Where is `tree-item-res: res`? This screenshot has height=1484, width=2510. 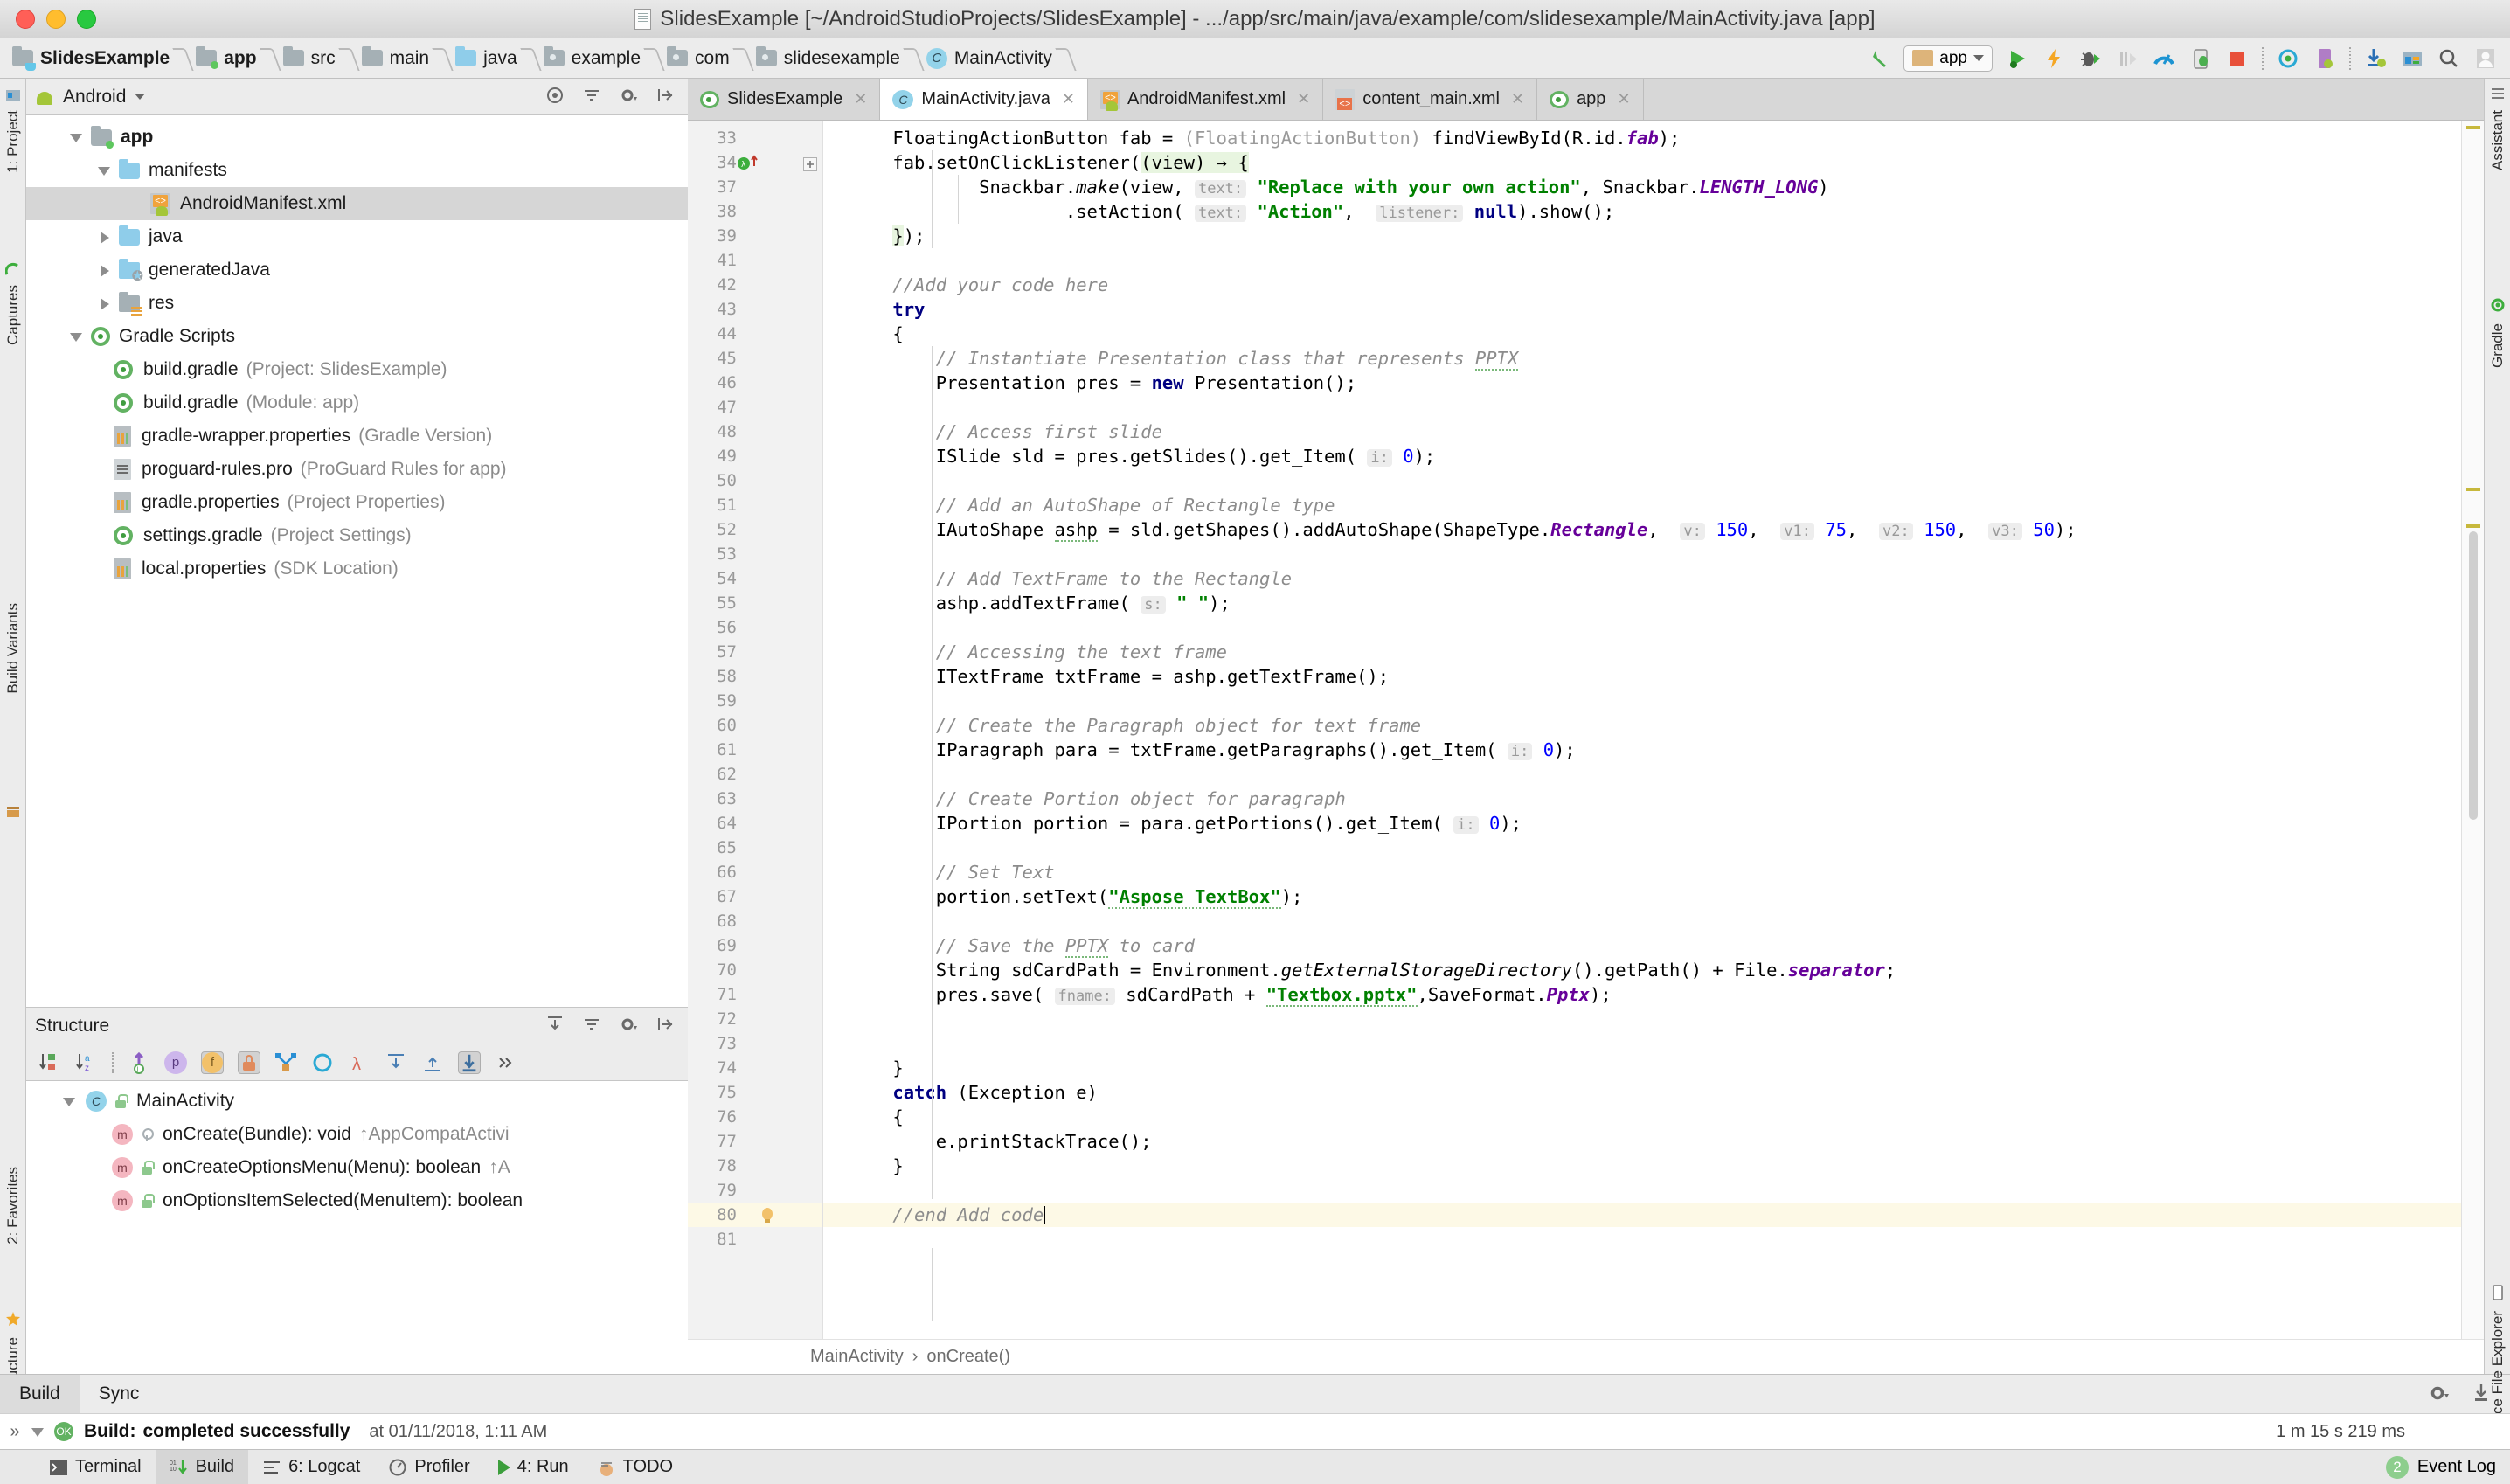 tree-item-res: res is located at coordinates (357, 303).